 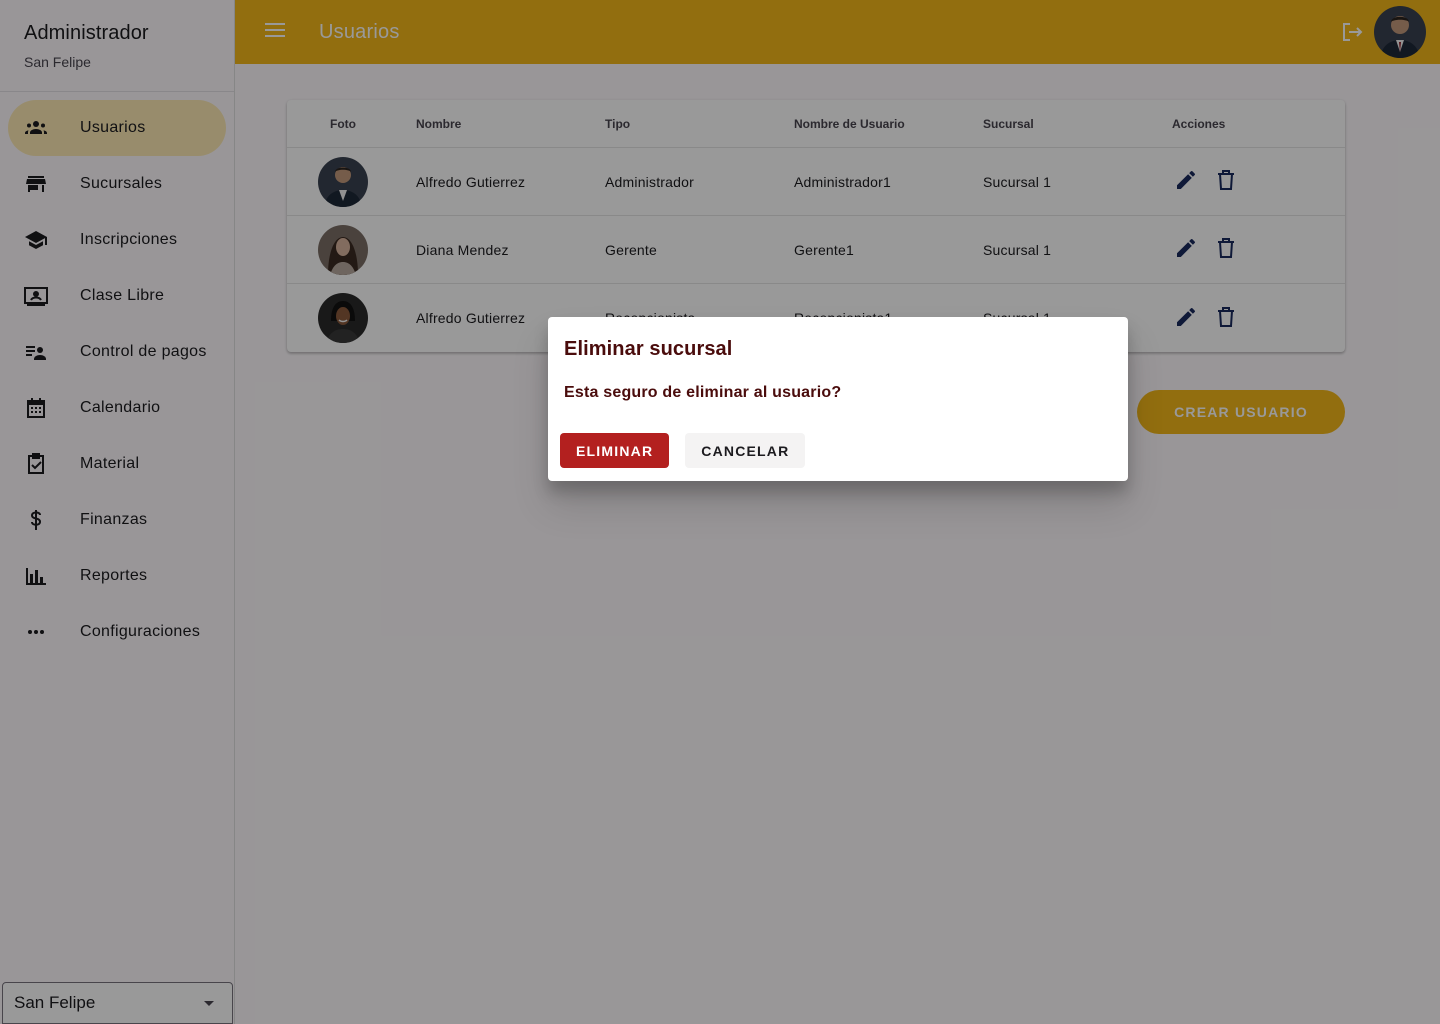 I want to click on dialog-actions: ELIMINAR CANCELAR, so click(x=683, y=450).